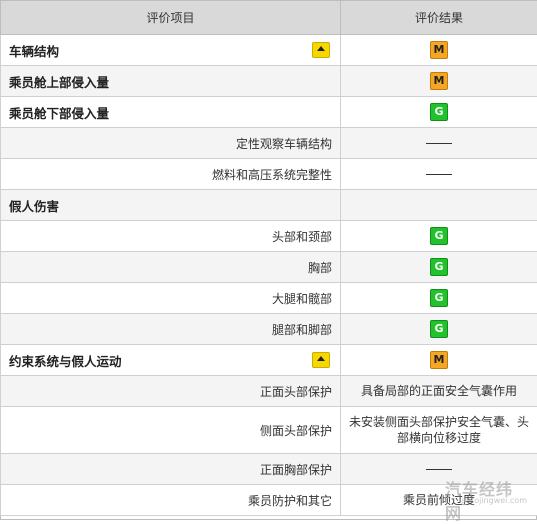 This screenshot has width=537, height=524. Describe the element at coordinates (171, 430) in the screenshot. I see `subitem-cell: 侧面头部保护` at that location.